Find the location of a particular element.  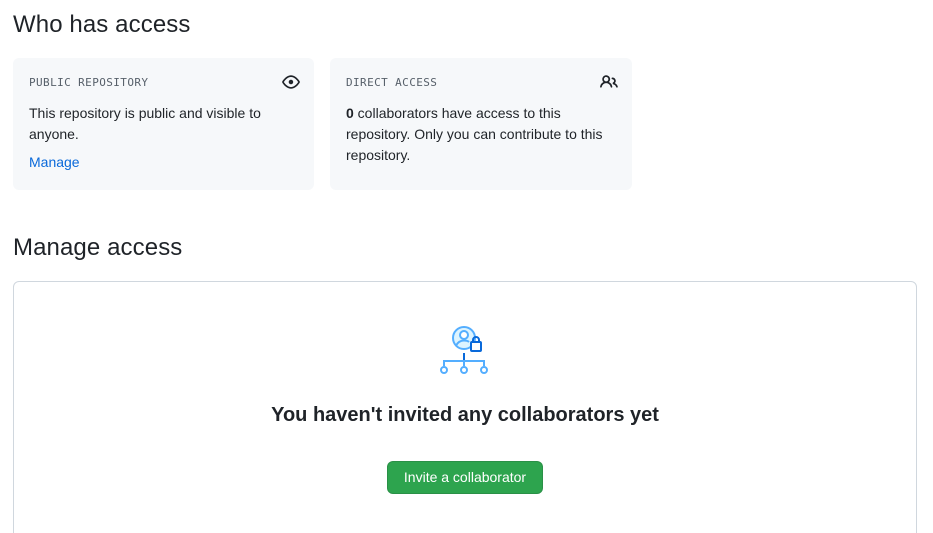

eye-icon is located at coordinates (291, 82).